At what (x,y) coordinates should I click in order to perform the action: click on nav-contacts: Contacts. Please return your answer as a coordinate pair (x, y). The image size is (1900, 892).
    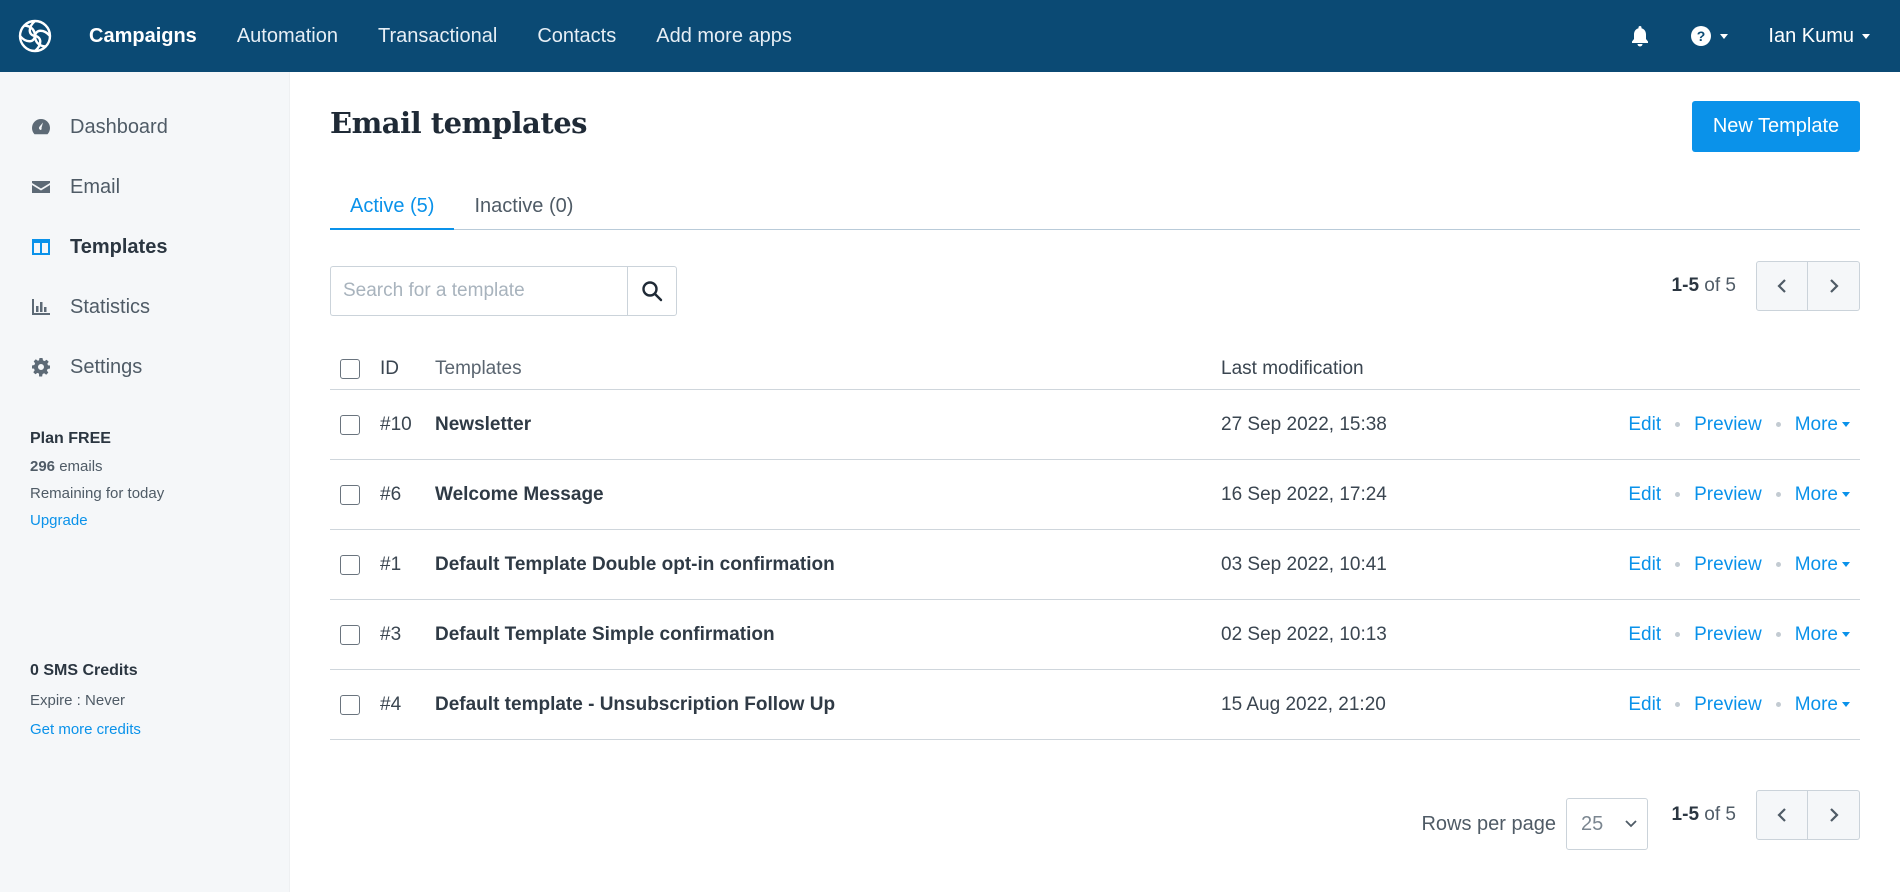
    Looking at the image, I should click on (576, 36).